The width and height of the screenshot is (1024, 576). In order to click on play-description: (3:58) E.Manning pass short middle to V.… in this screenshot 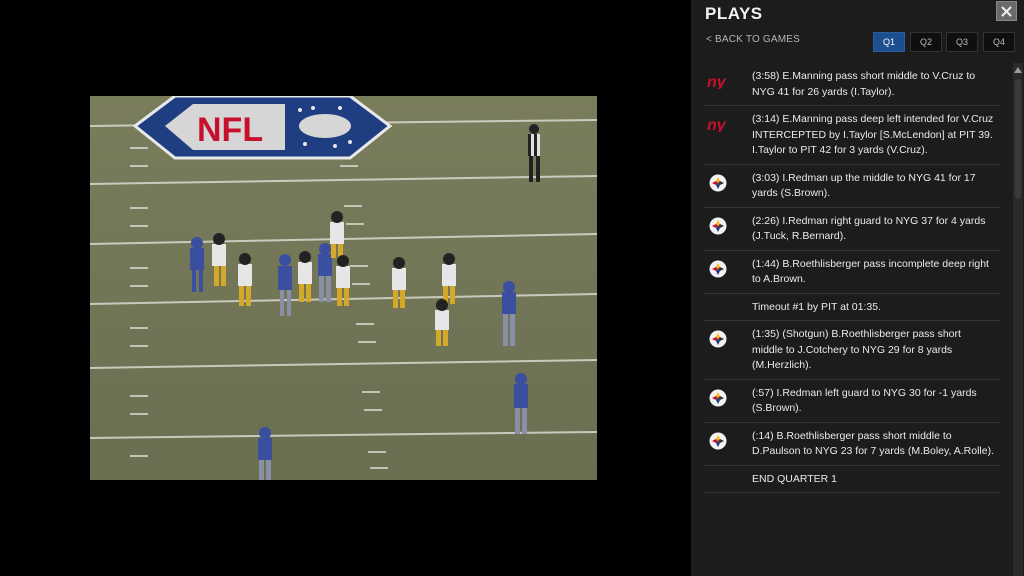, I will do `click(864, 84)`.